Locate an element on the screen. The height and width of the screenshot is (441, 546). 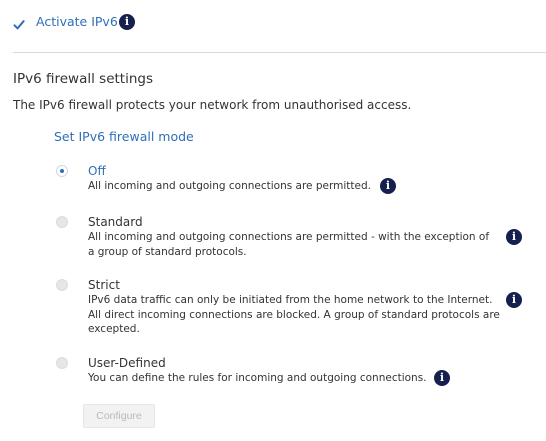
activate-ipv6-label: Activate IPv6 is located at coordinates (77, 22).